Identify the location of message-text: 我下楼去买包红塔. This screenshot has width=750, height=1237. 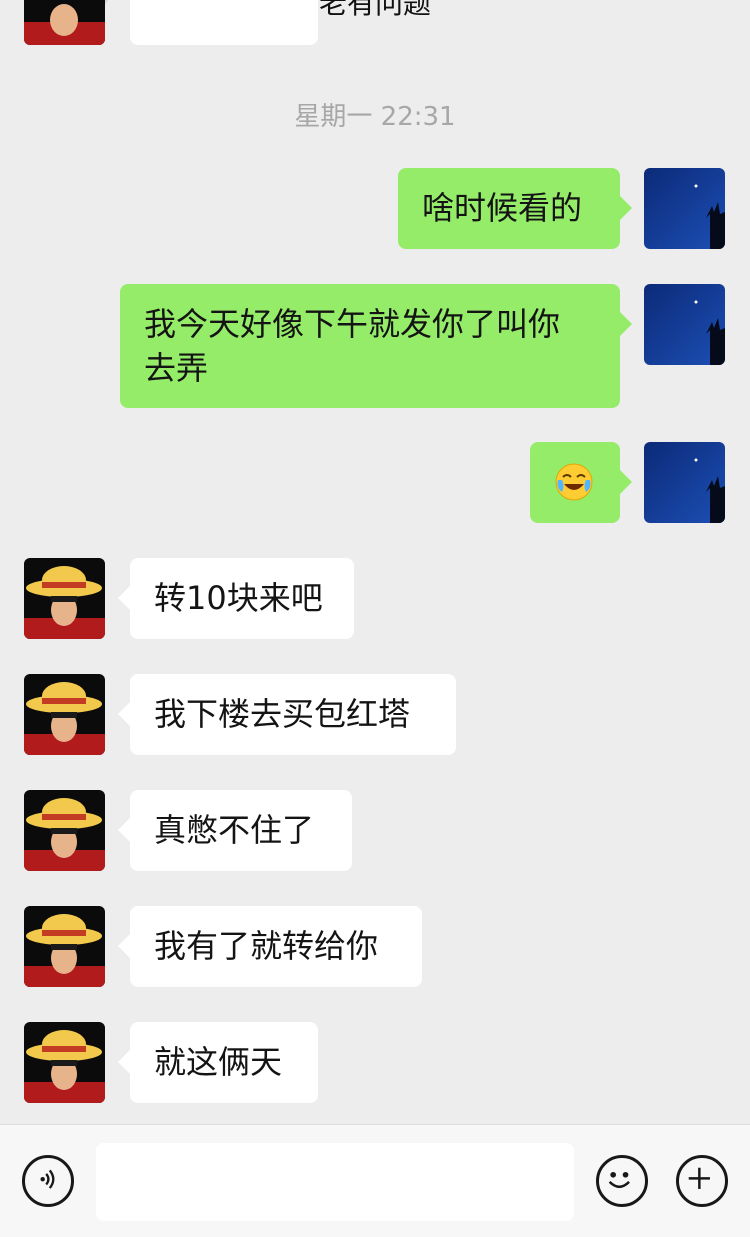
(282, 714).